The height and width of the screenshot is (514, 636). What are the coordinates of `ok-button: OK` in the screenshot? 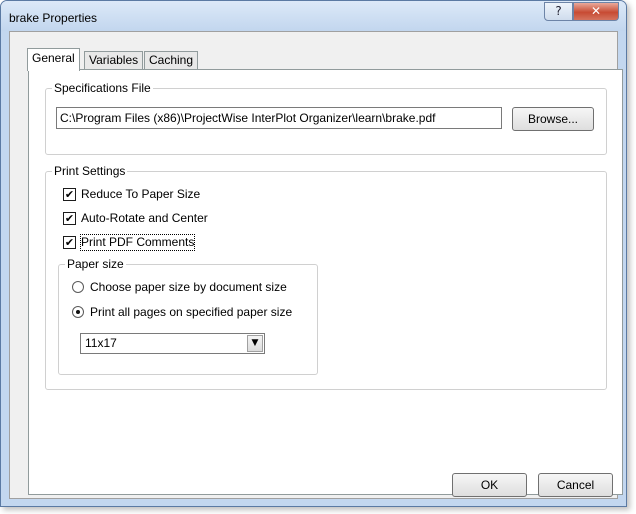 It's located at (489, 485).